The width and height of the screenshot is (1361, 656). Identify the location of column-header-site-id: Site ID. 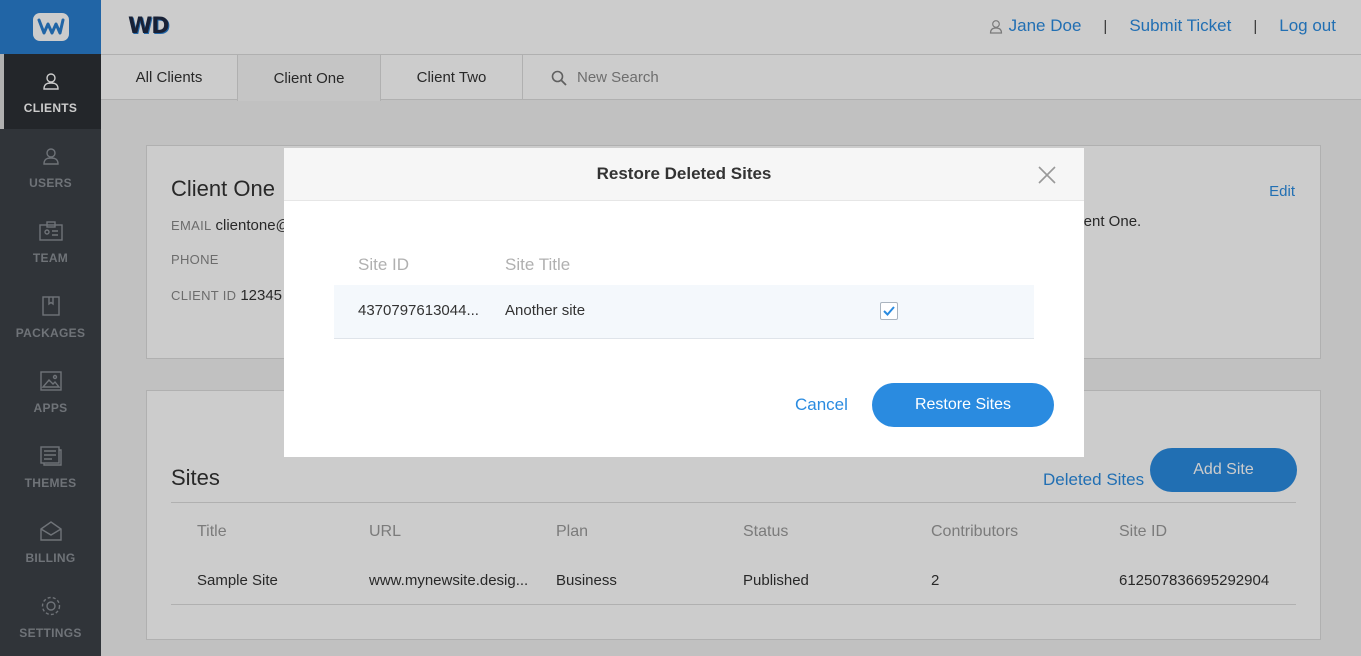
(384, 264).